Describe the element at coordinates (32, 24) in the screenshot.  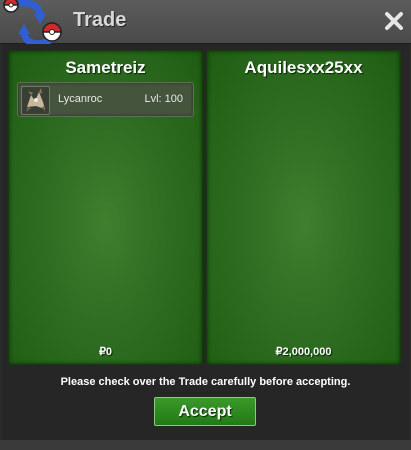
I see `pokeball-arrows-logo-icon` at that location.